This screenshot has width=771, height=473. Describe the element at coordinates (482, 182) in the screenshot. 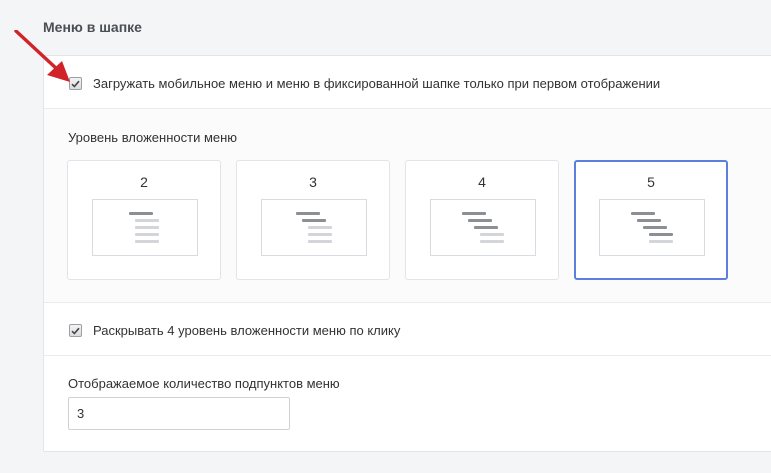

I see `card-number: 4` at that location.